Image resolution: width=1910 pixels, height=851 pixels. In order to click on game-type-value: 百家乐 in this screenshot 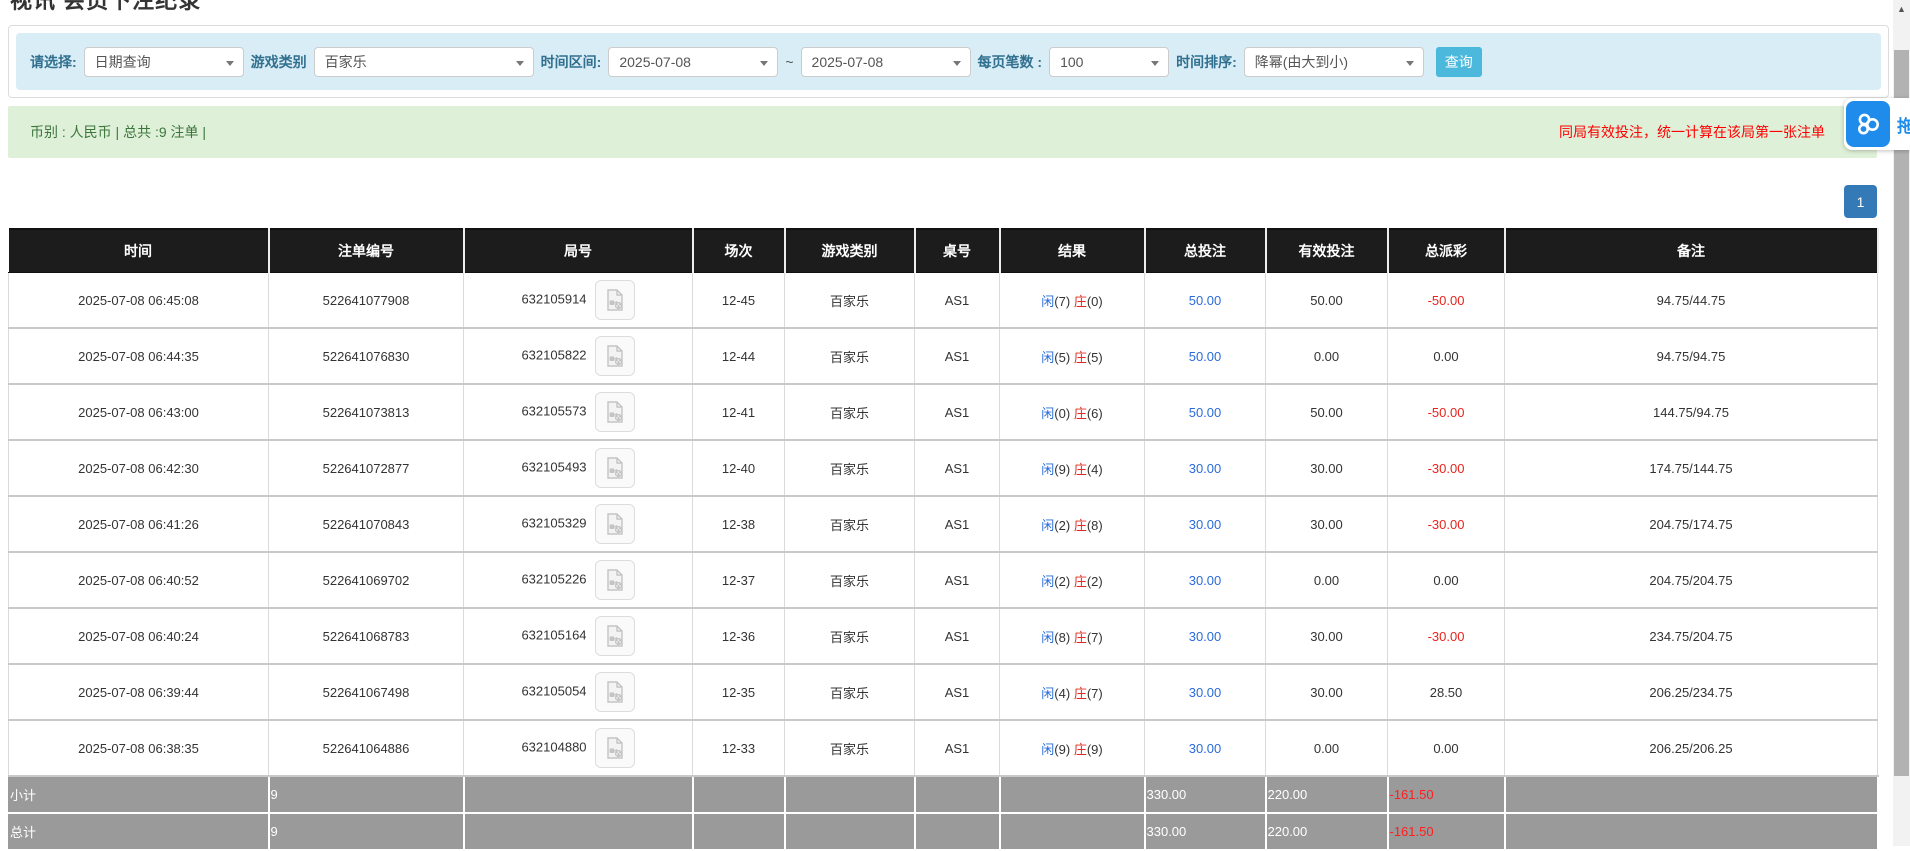, I will do `click(345, 61)`.